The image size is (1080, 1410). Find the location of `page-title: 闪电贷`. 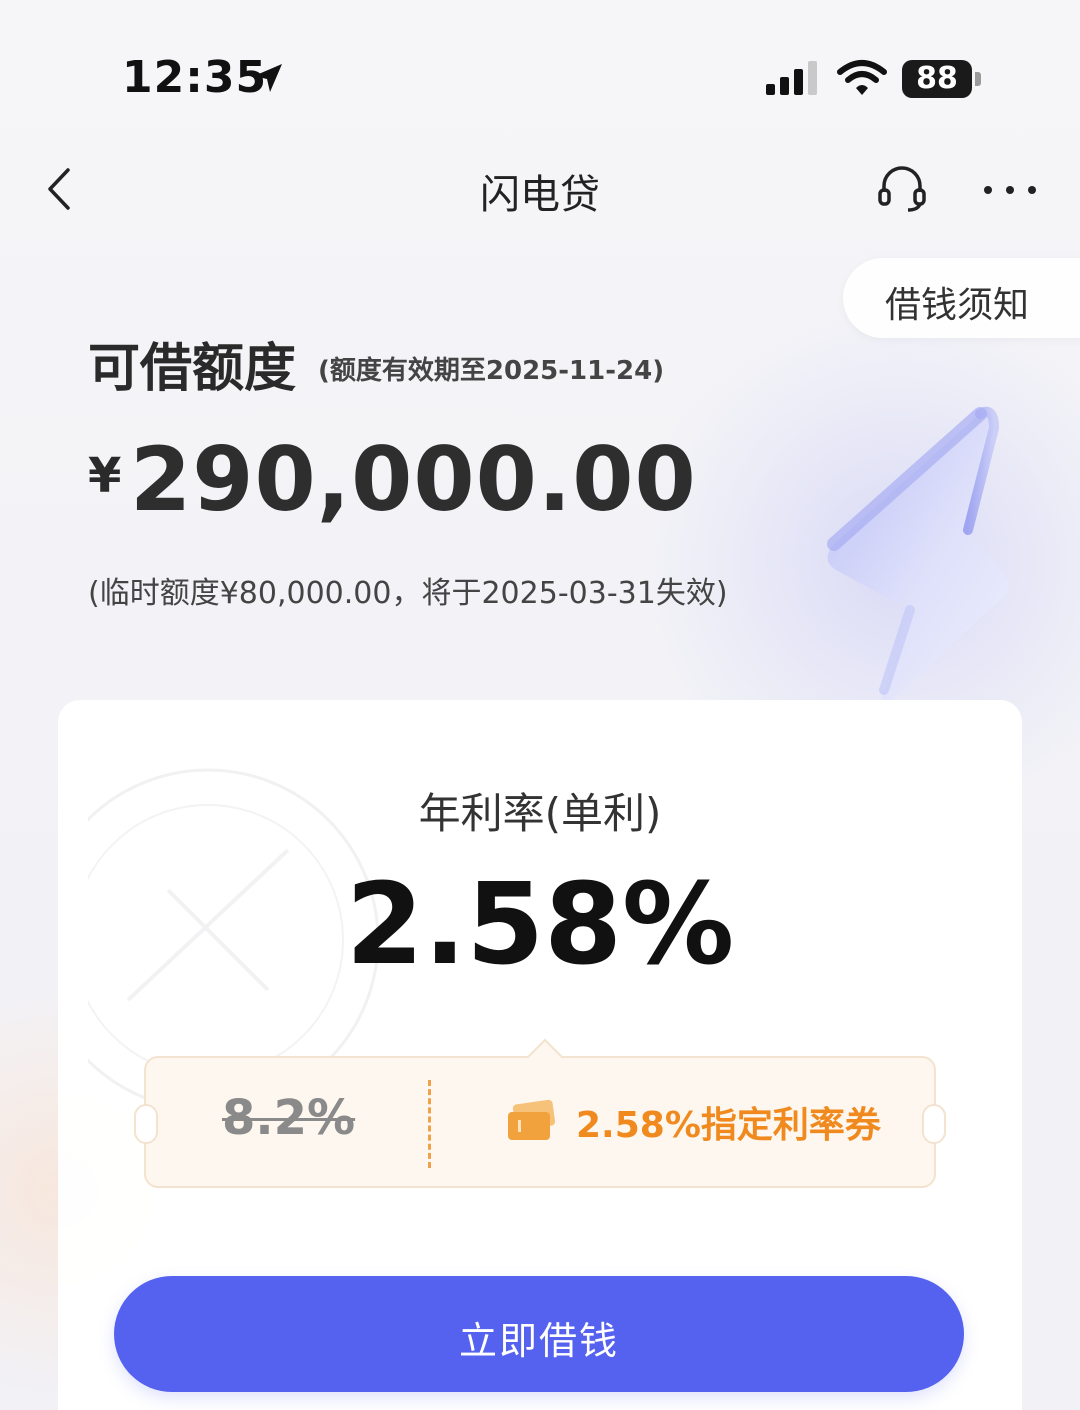

page-title: 闪电贷 is located at coordinates (540, 195).